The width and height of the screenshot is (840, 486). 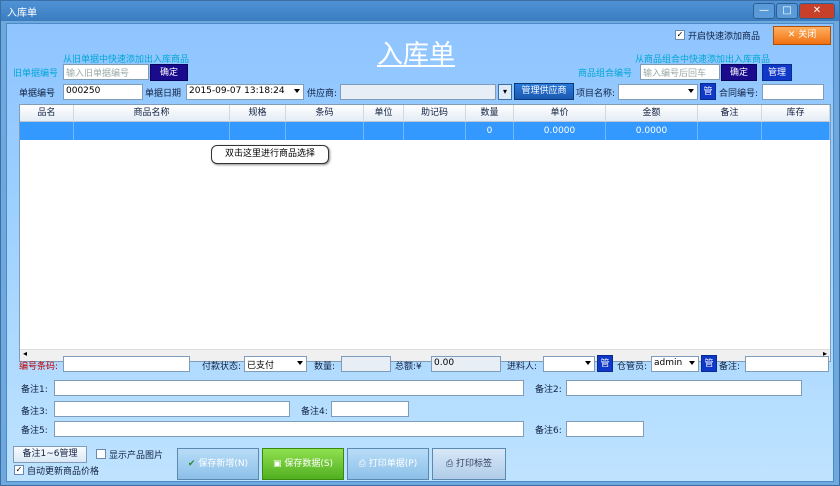 I want to click on doc-date-label: 单据日期, so click(x=163, y=94).